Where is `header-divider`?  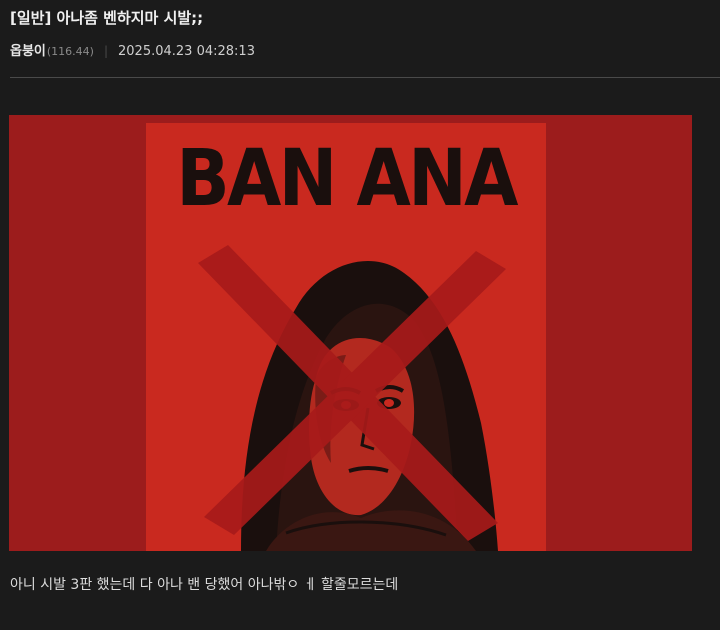
header-divider is located at coordinates (365, 77).